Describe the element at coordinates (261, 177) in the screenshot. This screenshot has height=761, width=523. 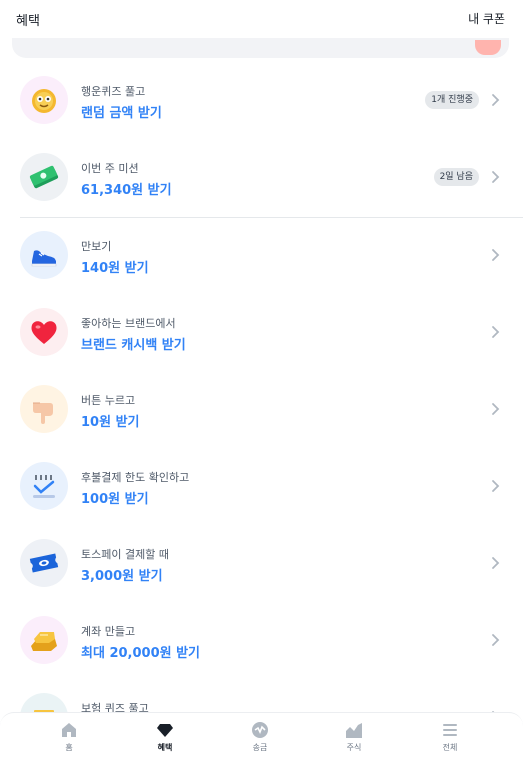
I see `list-item-weekly-mission: 이번 주 미션 61,340원 받기 2일 남음` at that location.